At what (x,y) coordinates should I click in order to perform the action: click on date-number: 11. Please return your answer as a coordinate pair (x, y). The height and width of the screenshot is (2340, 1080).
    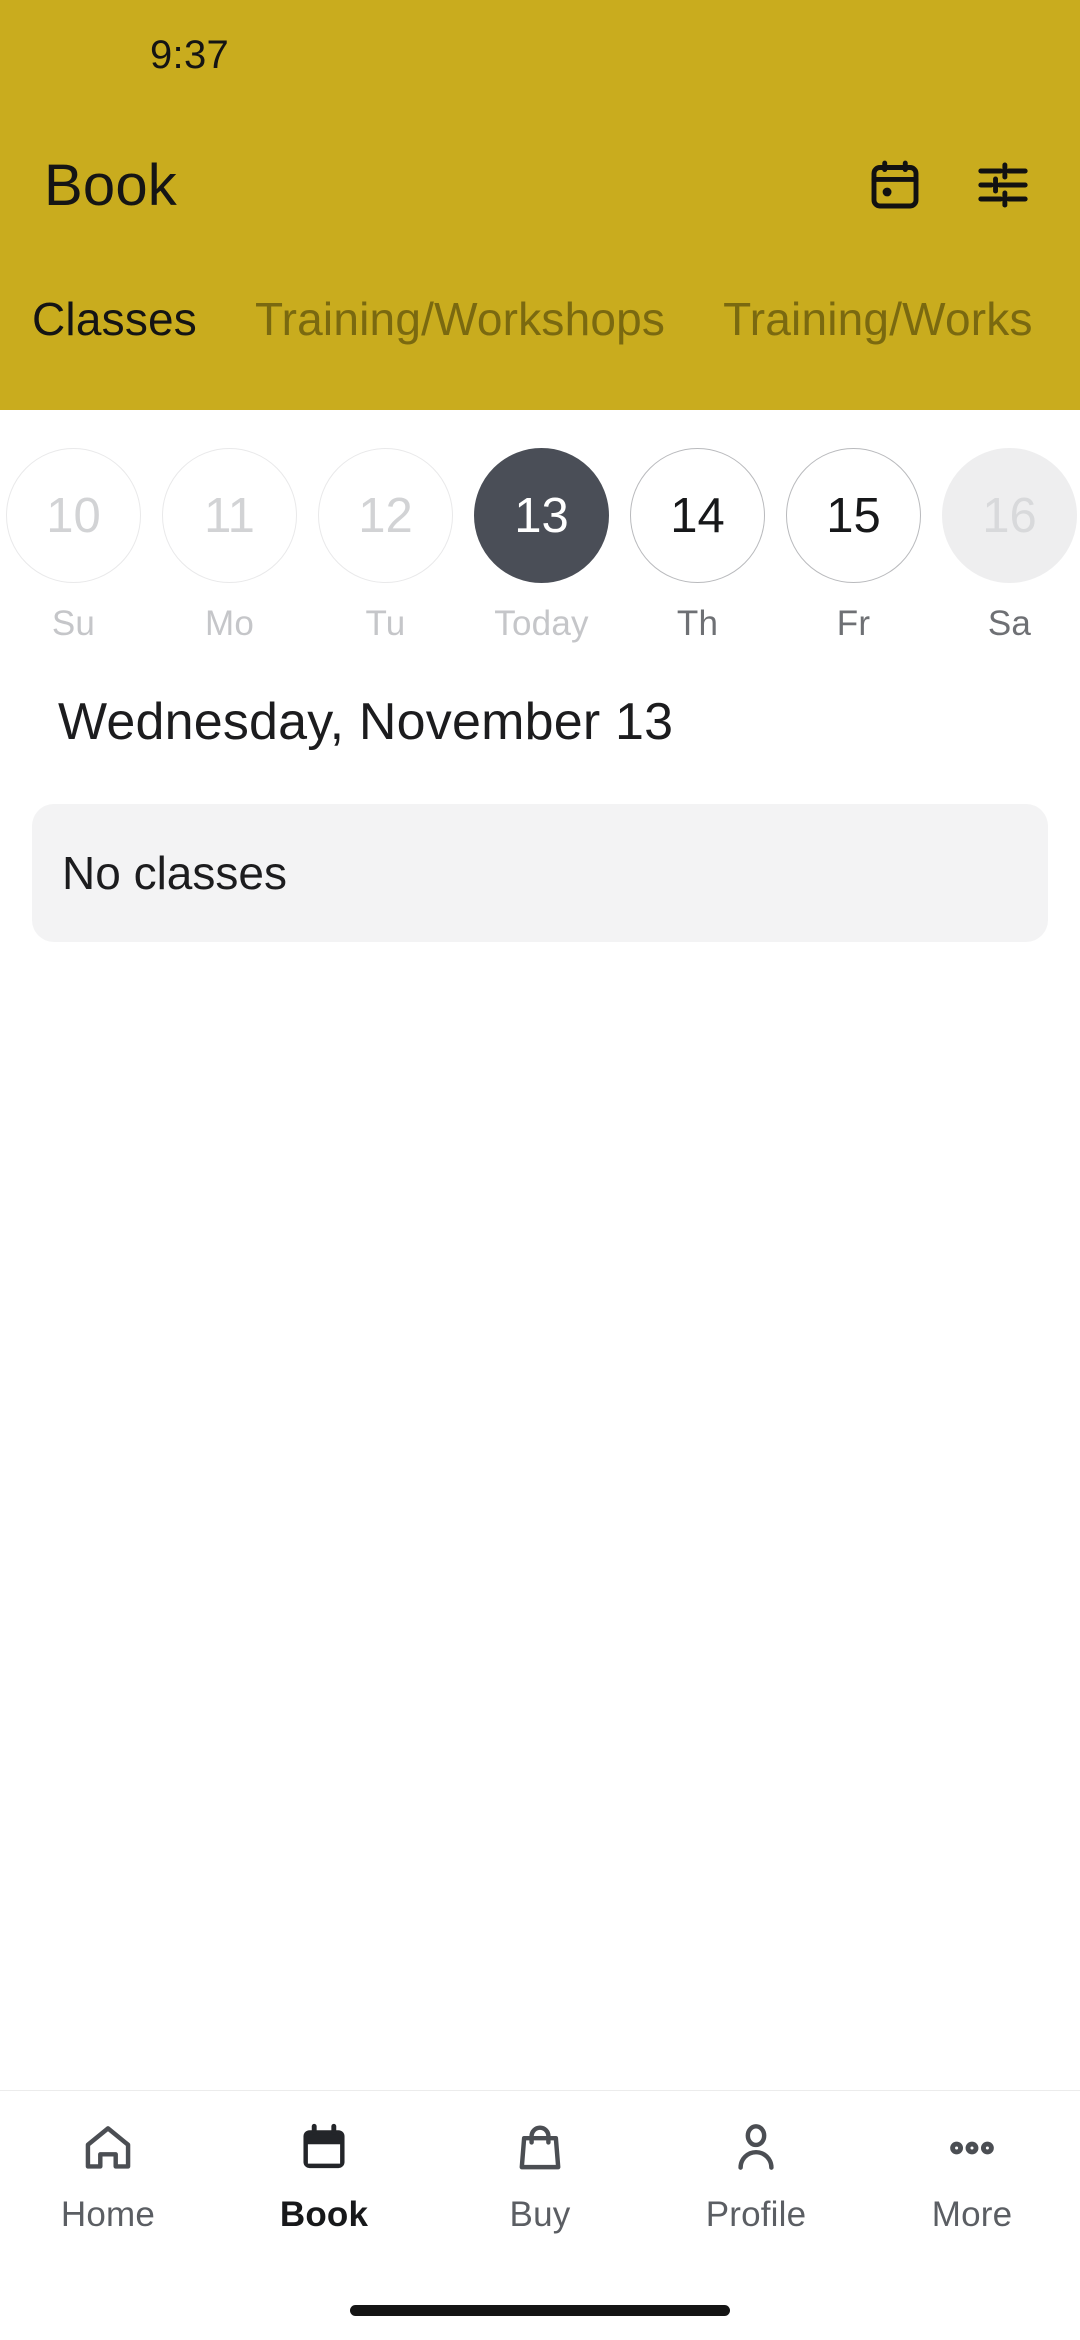
    Looking at the image, I should click on (229, 515).